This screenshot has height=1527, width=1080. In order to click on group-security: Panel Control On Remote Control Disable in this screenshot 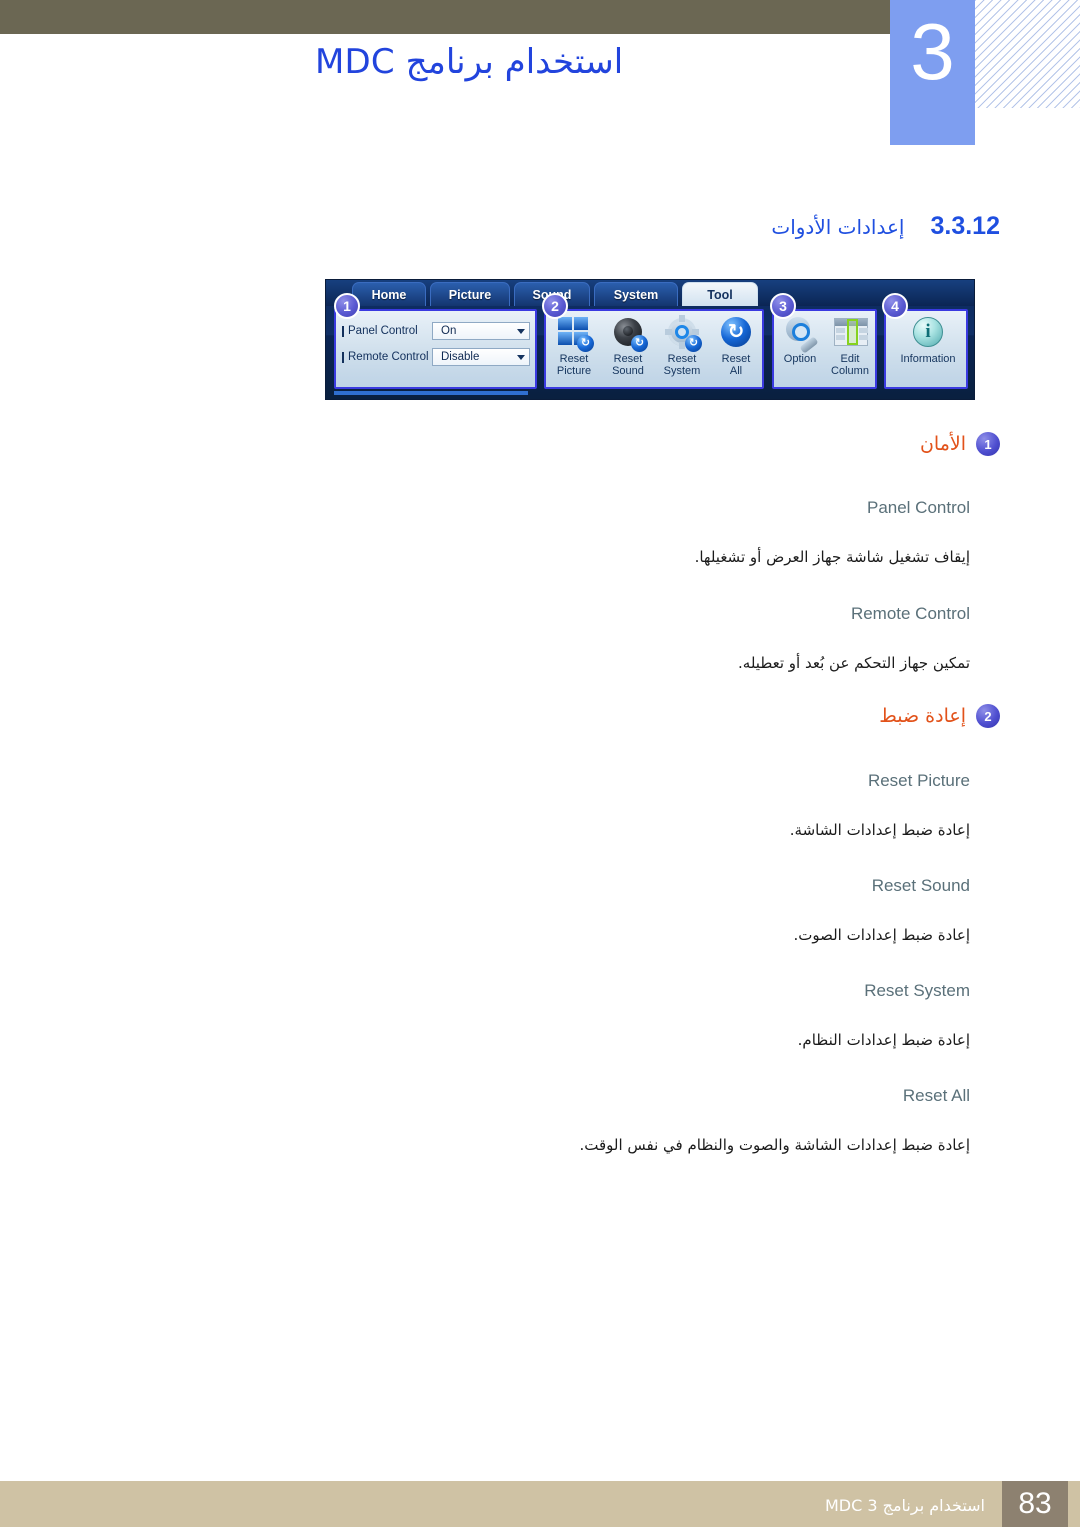, I will do `click(435, 349)`.